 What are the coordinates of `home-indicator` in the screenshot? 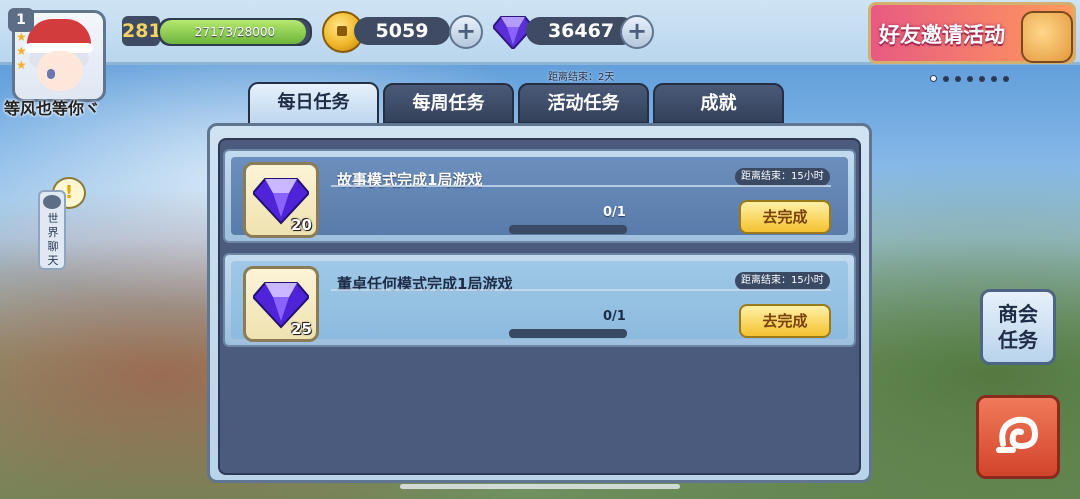 It's located at (540, 486).